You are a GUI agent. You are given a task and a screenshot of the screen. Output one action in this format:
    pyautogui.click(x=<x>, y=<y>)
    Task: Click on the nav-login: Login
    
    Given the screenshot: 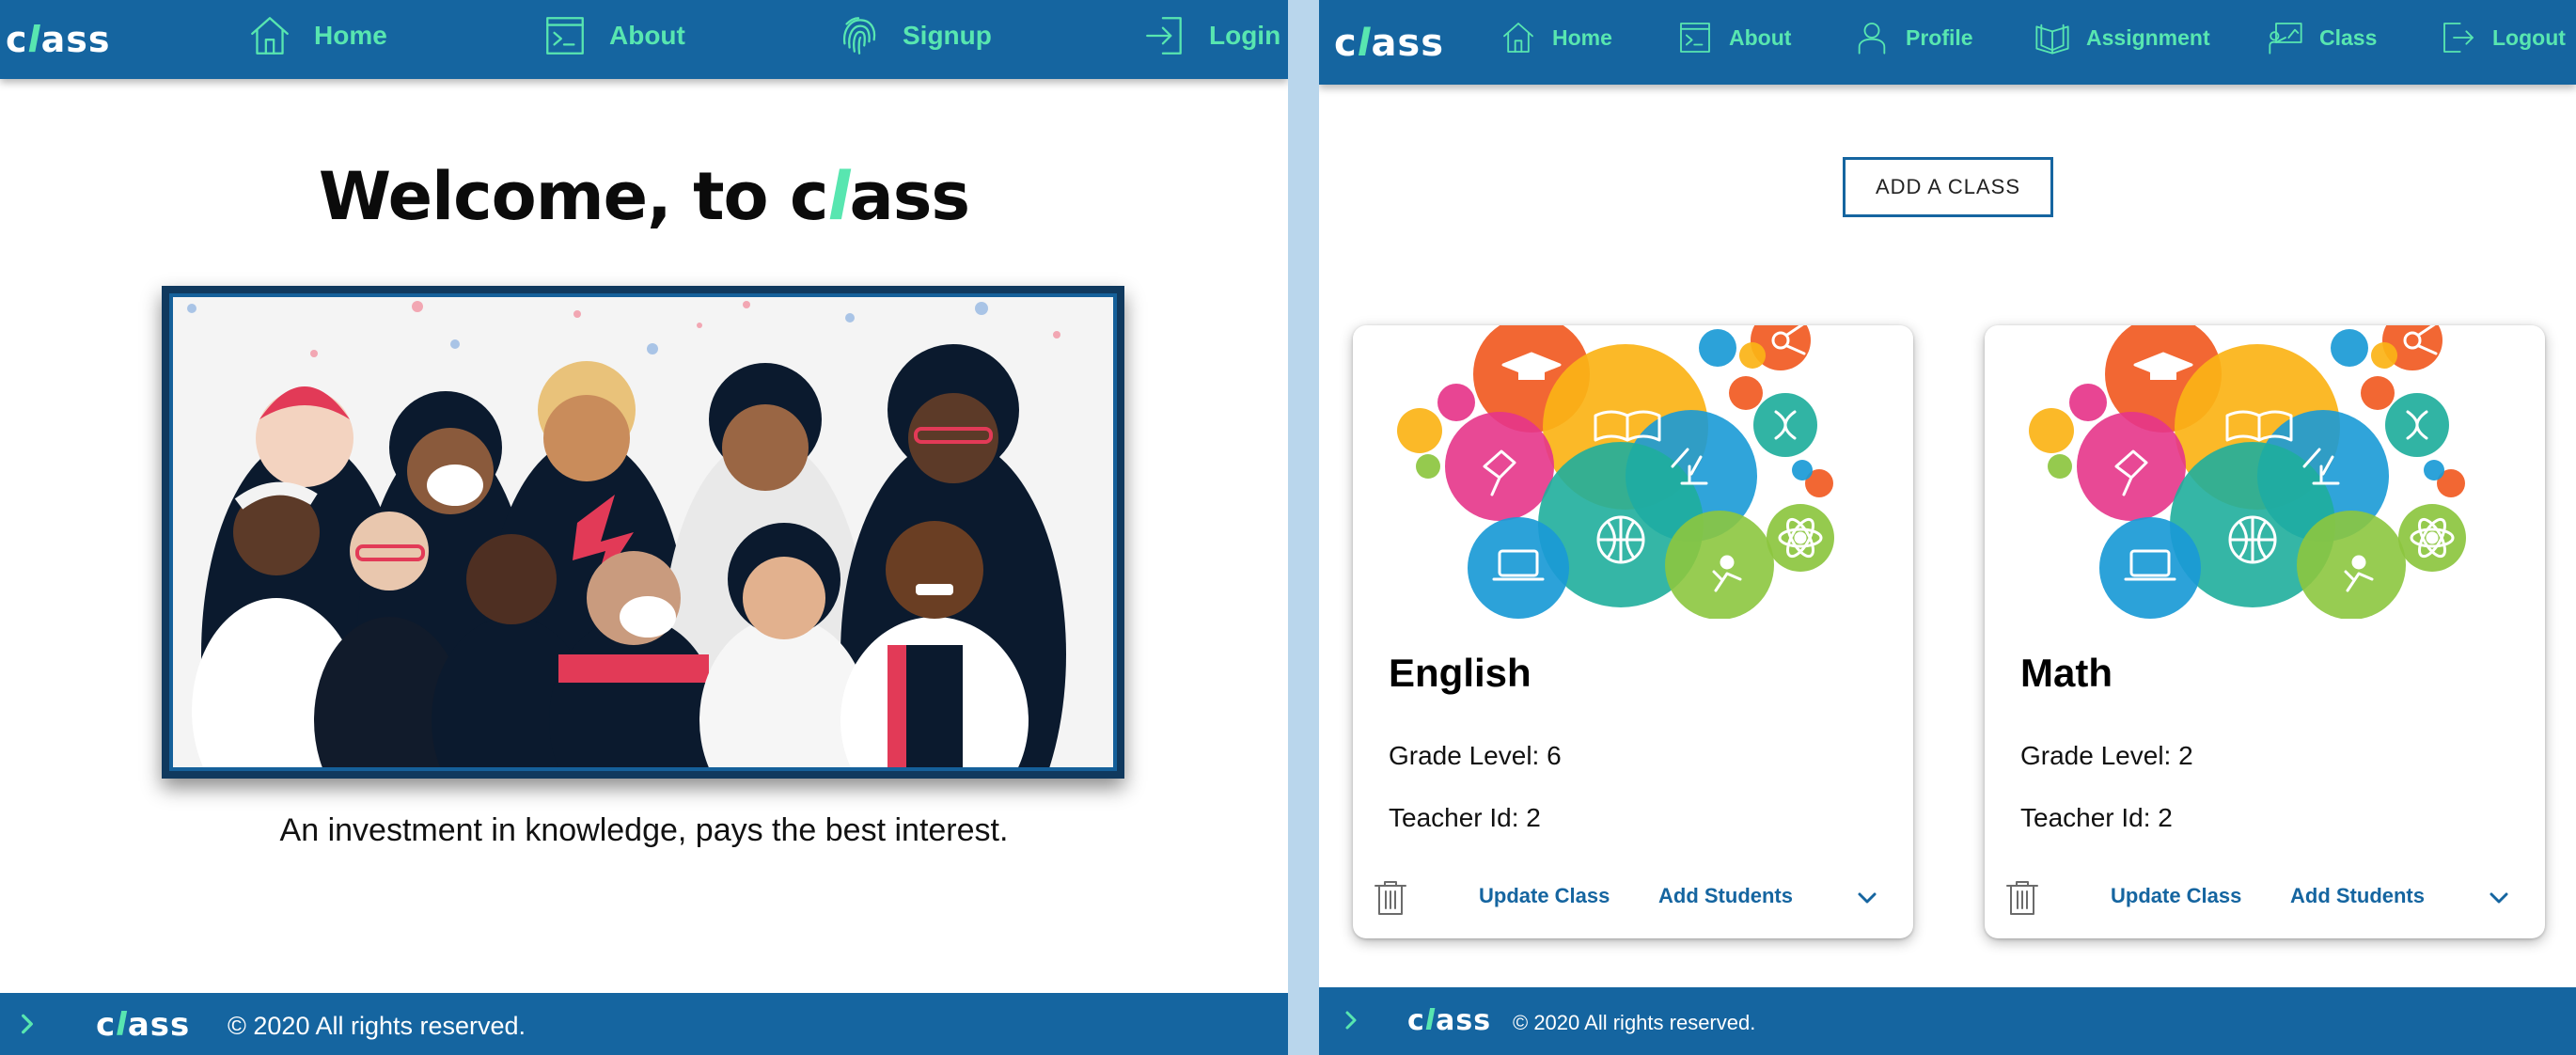 What is the action you would take?
    pyautogui.click(x=1210, y=36)
    